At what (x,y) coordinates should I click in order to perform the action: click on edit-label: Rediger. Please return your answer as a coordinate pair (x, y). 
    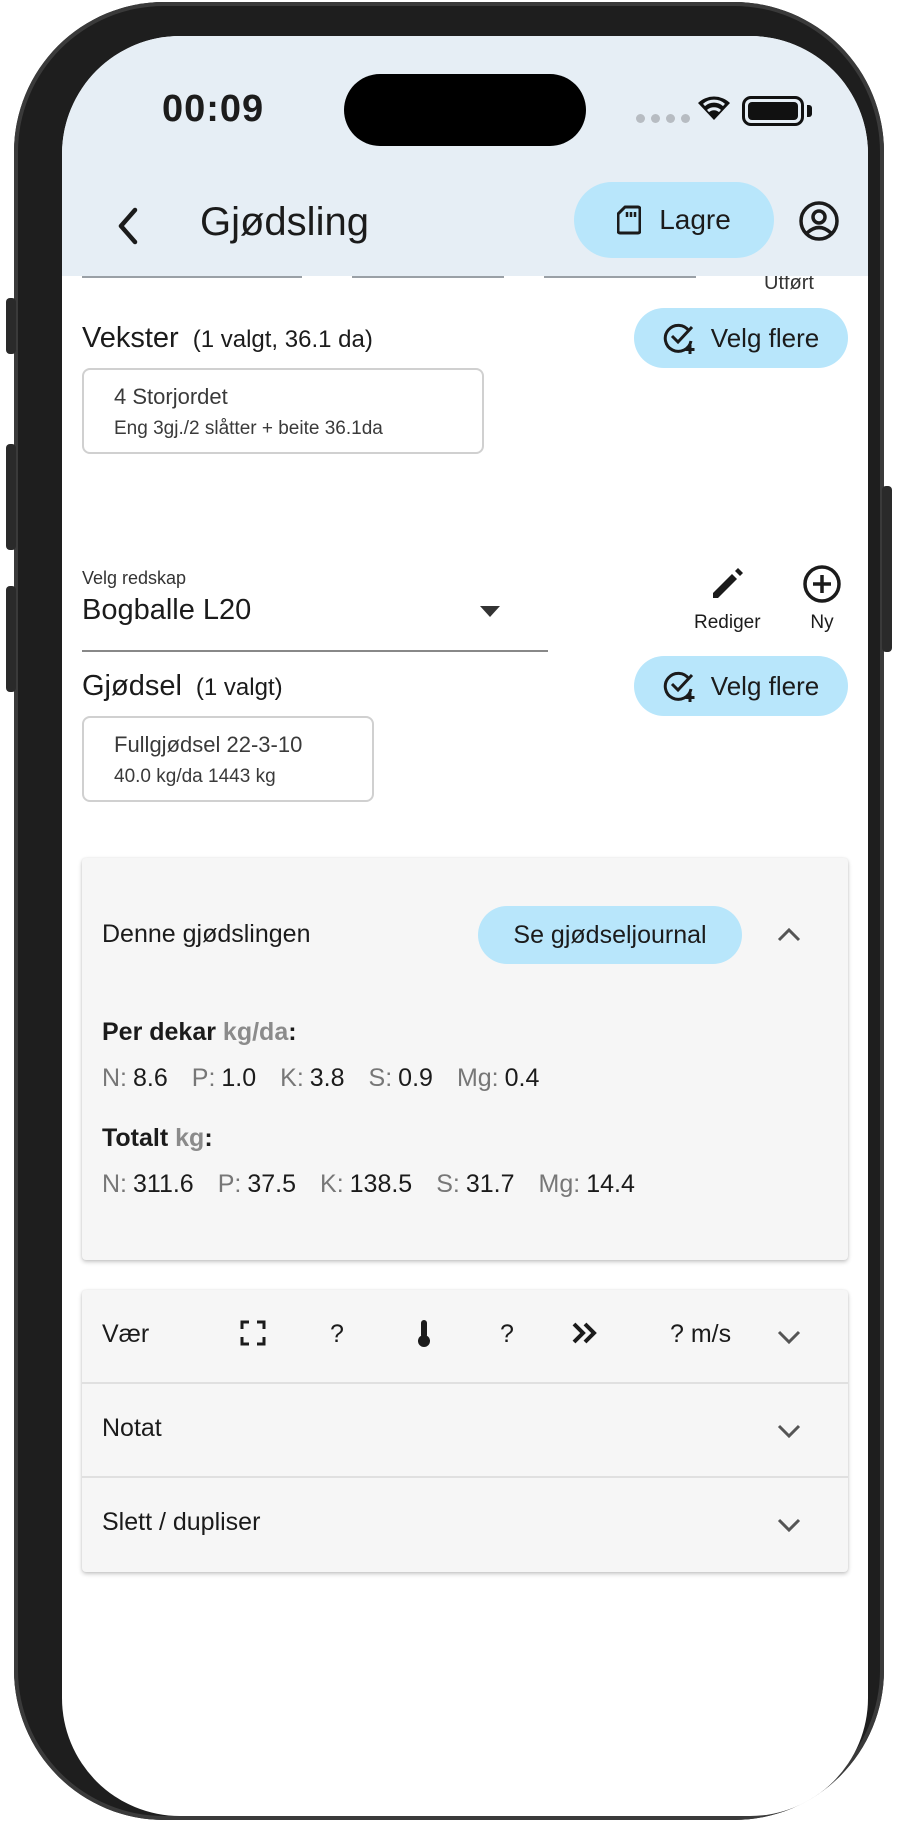
    Looking at the image, I should click on (727, 622).